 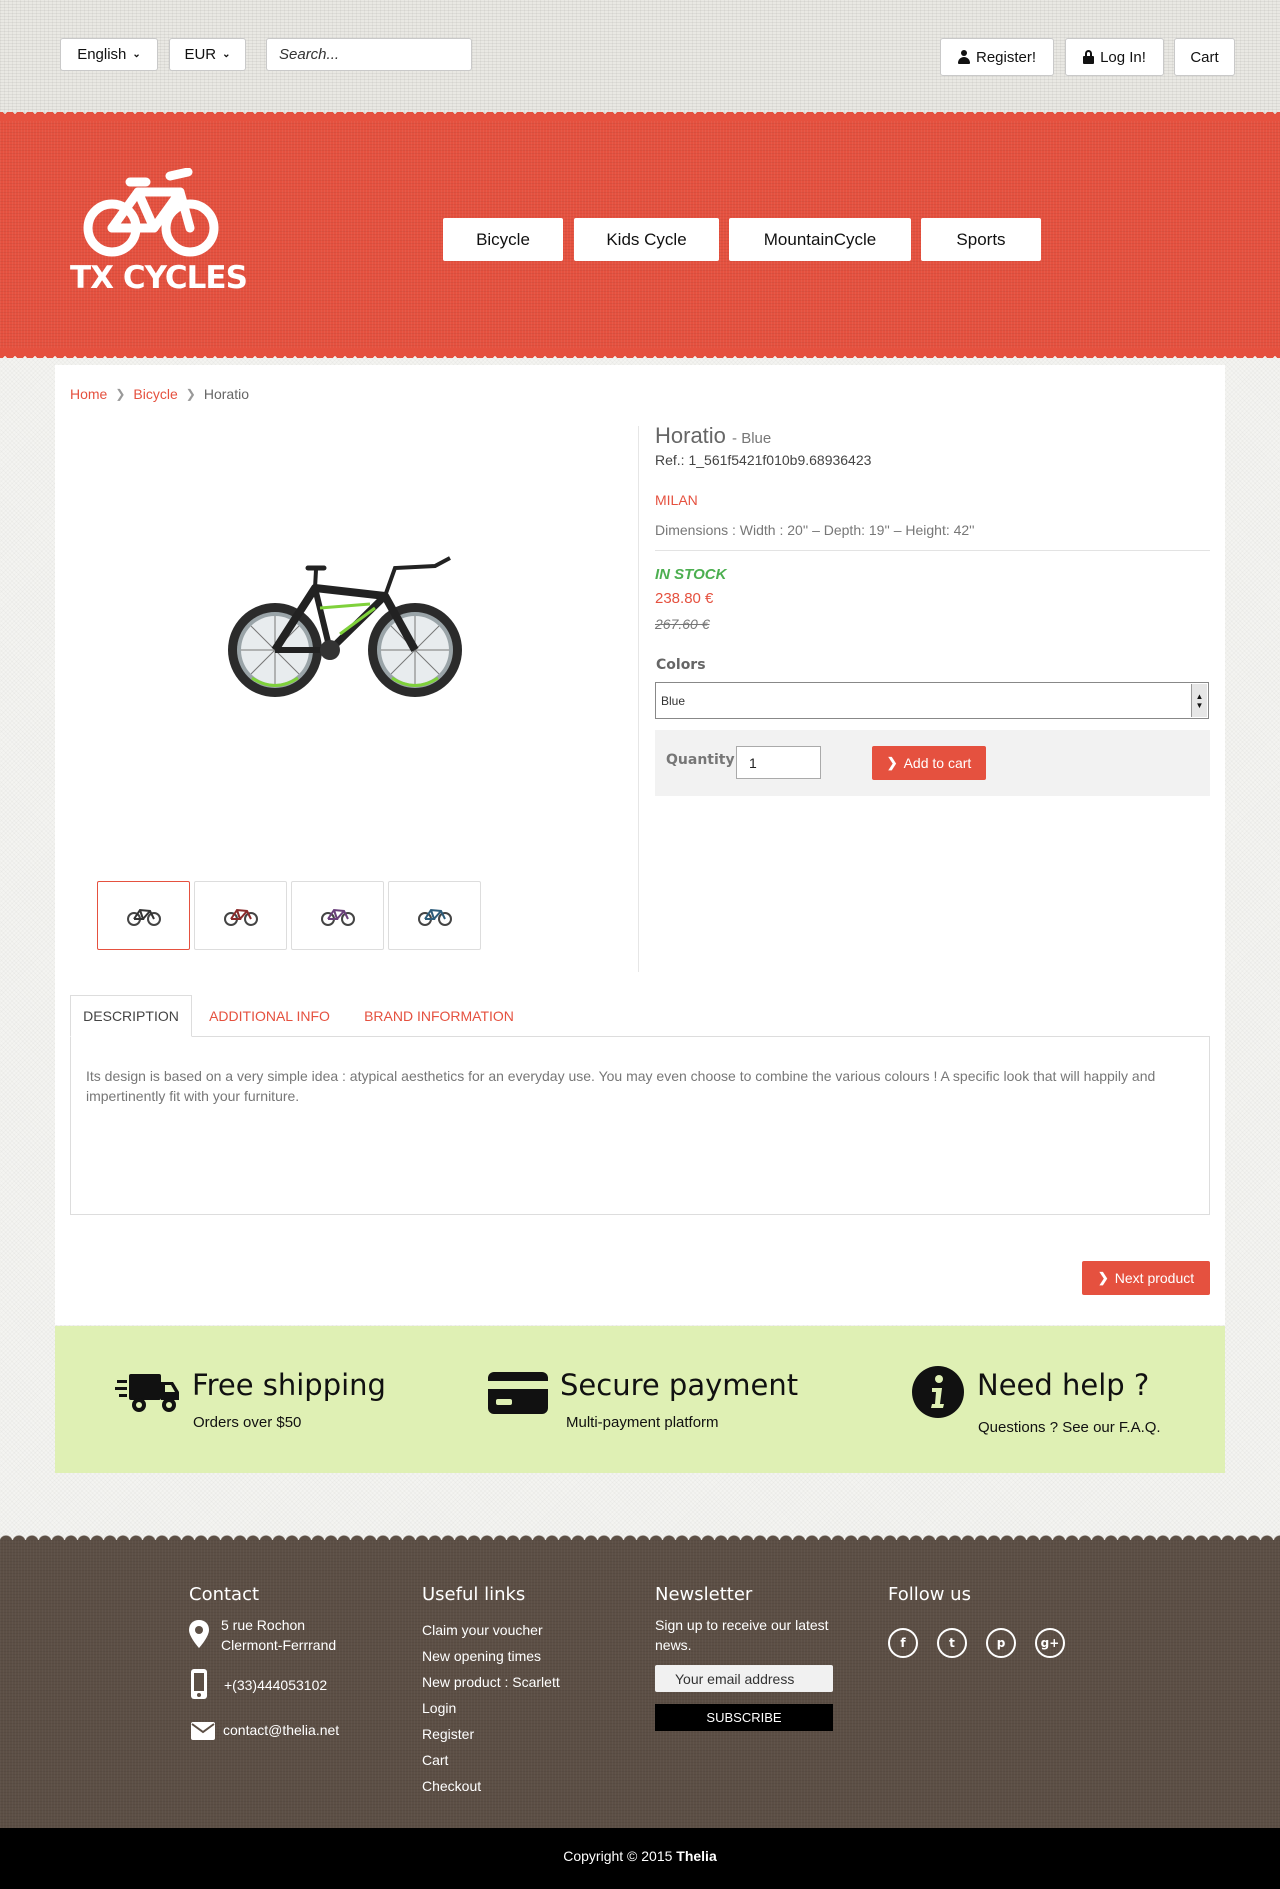 I want to click on breadcrumb-current: Horatio, so click(x=226, y=394).